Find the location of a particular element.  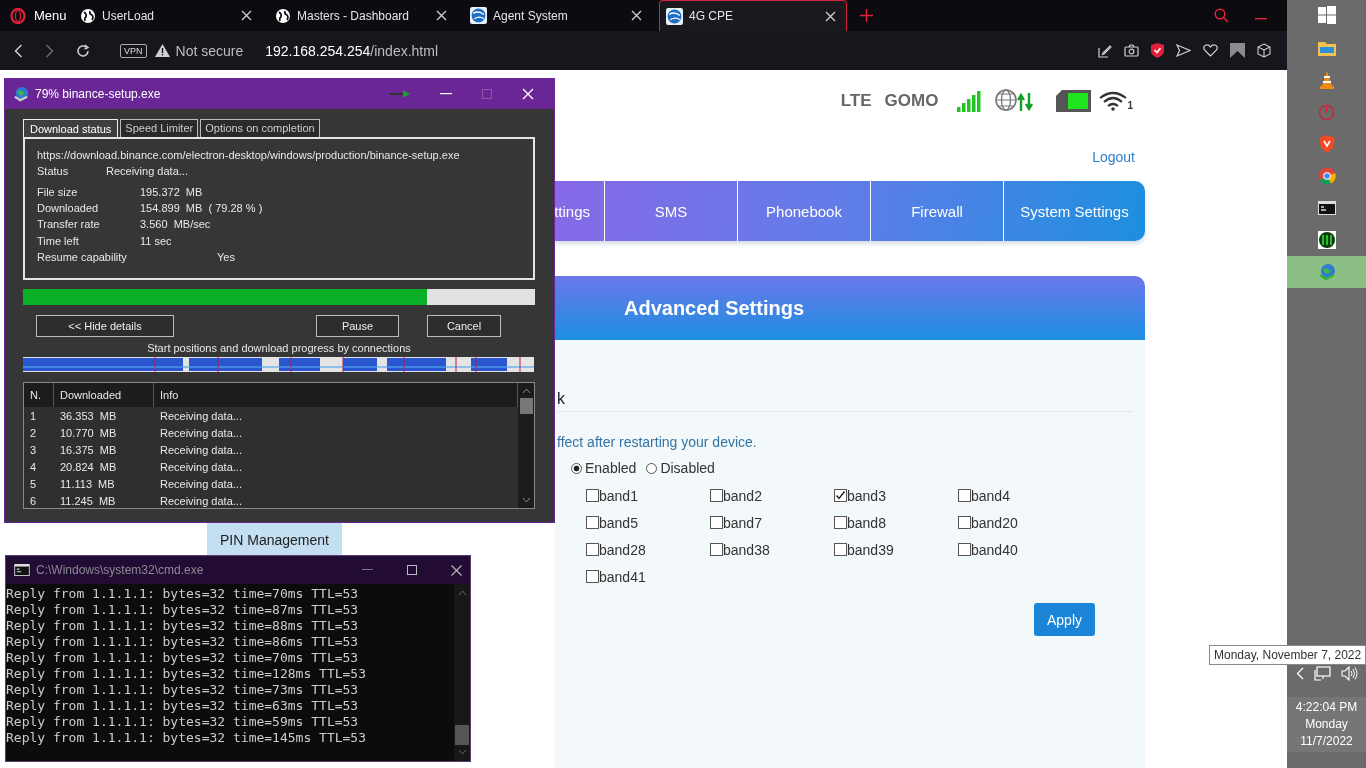

checkbox-label: band38 is located at coordinates (746, 549).